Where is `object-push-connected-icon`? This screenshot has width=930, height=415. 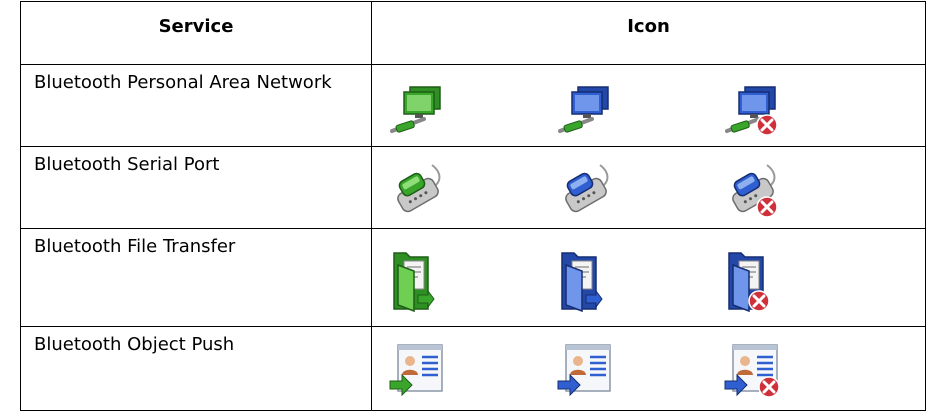
object-push-connected-icon is located at coordinates (418, 369).